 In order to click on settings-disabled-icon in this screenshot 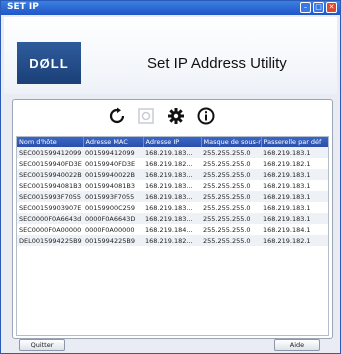, I will do `click(146, 116)`.